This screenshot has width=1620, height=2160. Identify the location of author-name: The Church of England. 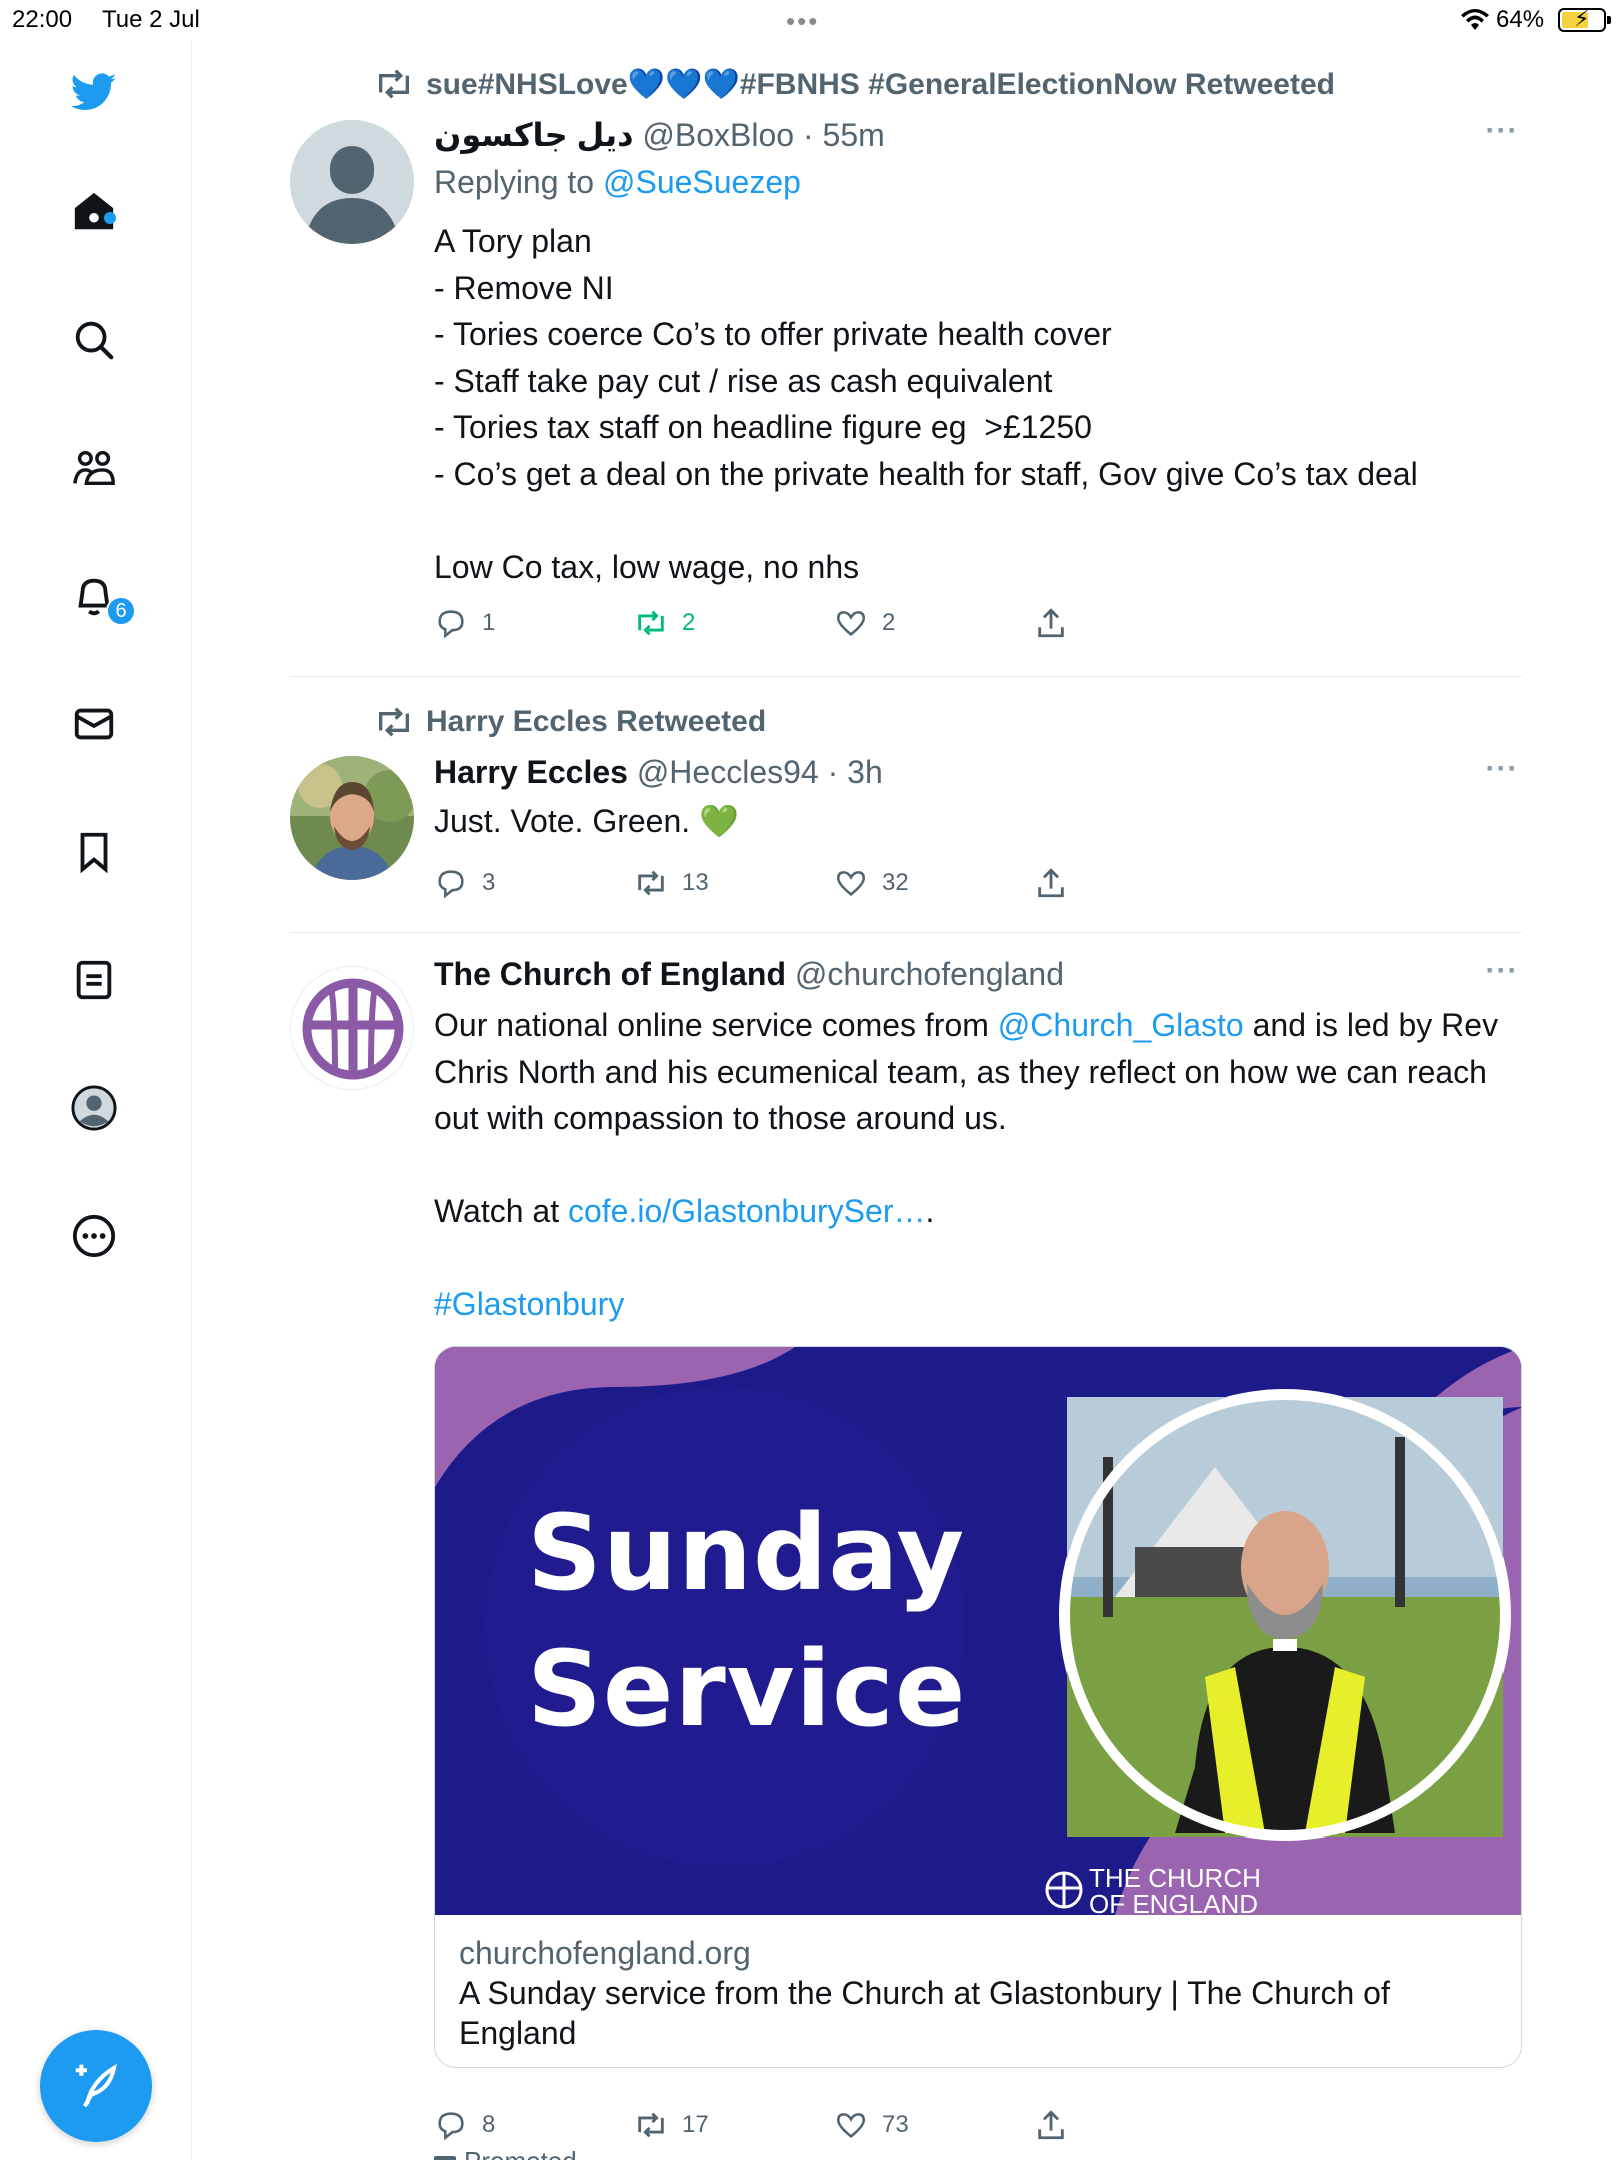
(610, 974).